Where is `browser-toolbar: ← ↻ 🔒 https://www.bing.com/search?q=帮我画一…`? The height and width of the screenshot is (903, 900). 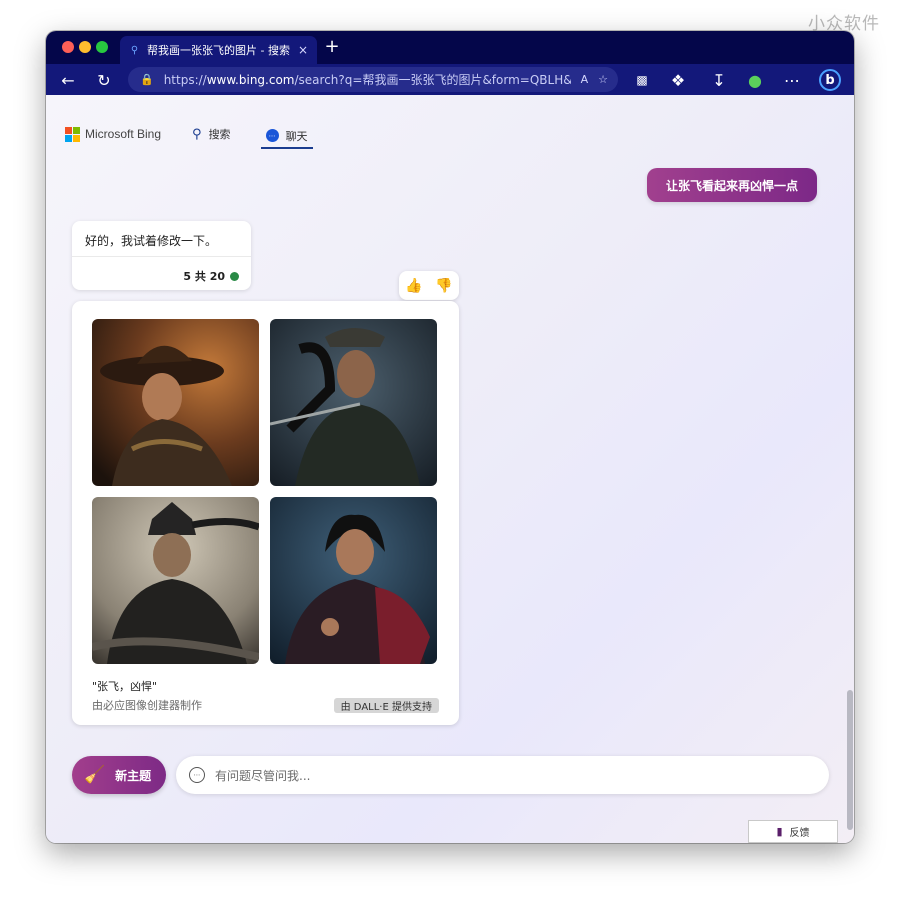 browser-toolbar: ← ↻ 🔒 https://www.bing.com/search?q=帮我画一… is located at coordinates (450, 79).